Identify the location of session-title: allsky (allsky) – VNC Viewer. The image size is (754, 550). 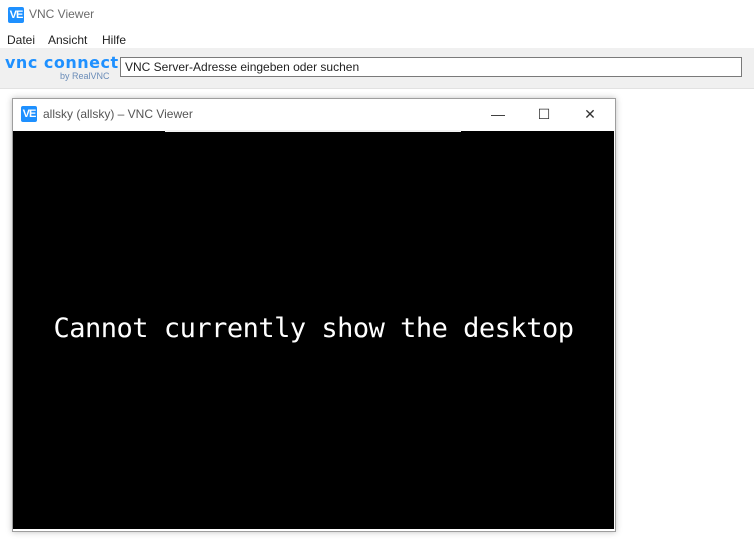
(118, 114).